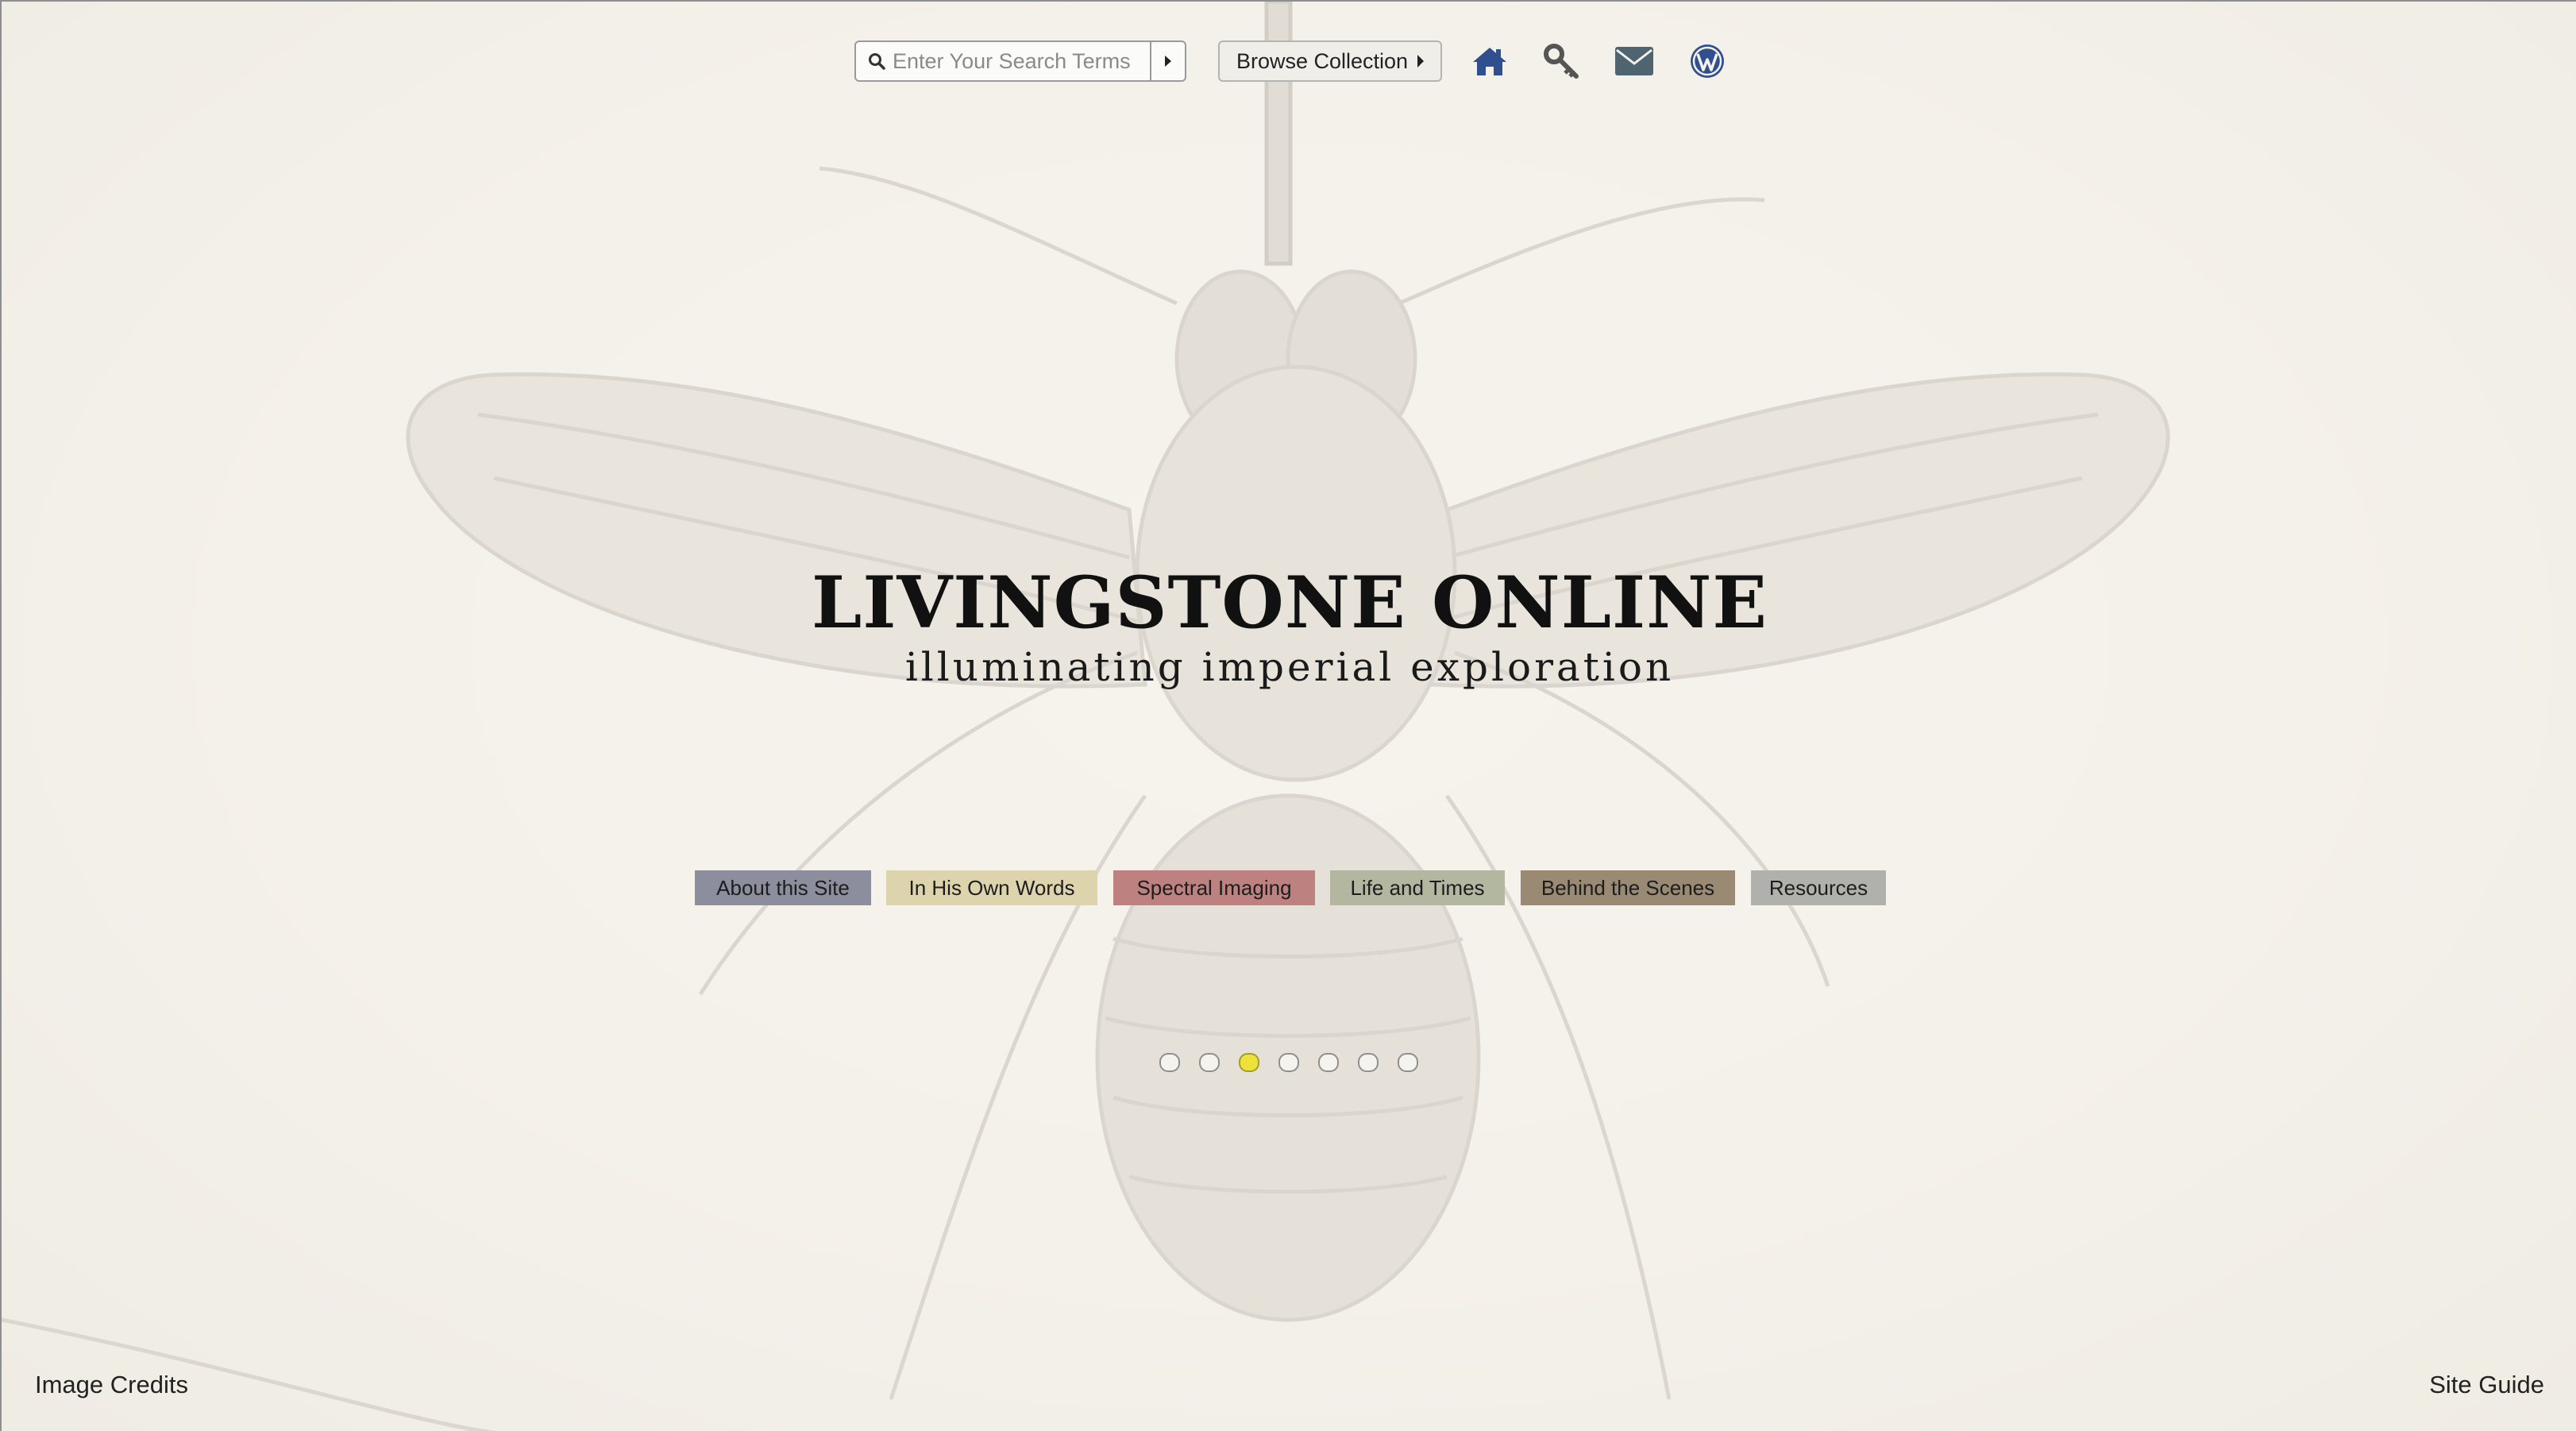 The image size is (2576, 1431). Describe the element at coordinates (783, 887) in the screenshot. I see `menu-about-this-site: About this Site` at that location.